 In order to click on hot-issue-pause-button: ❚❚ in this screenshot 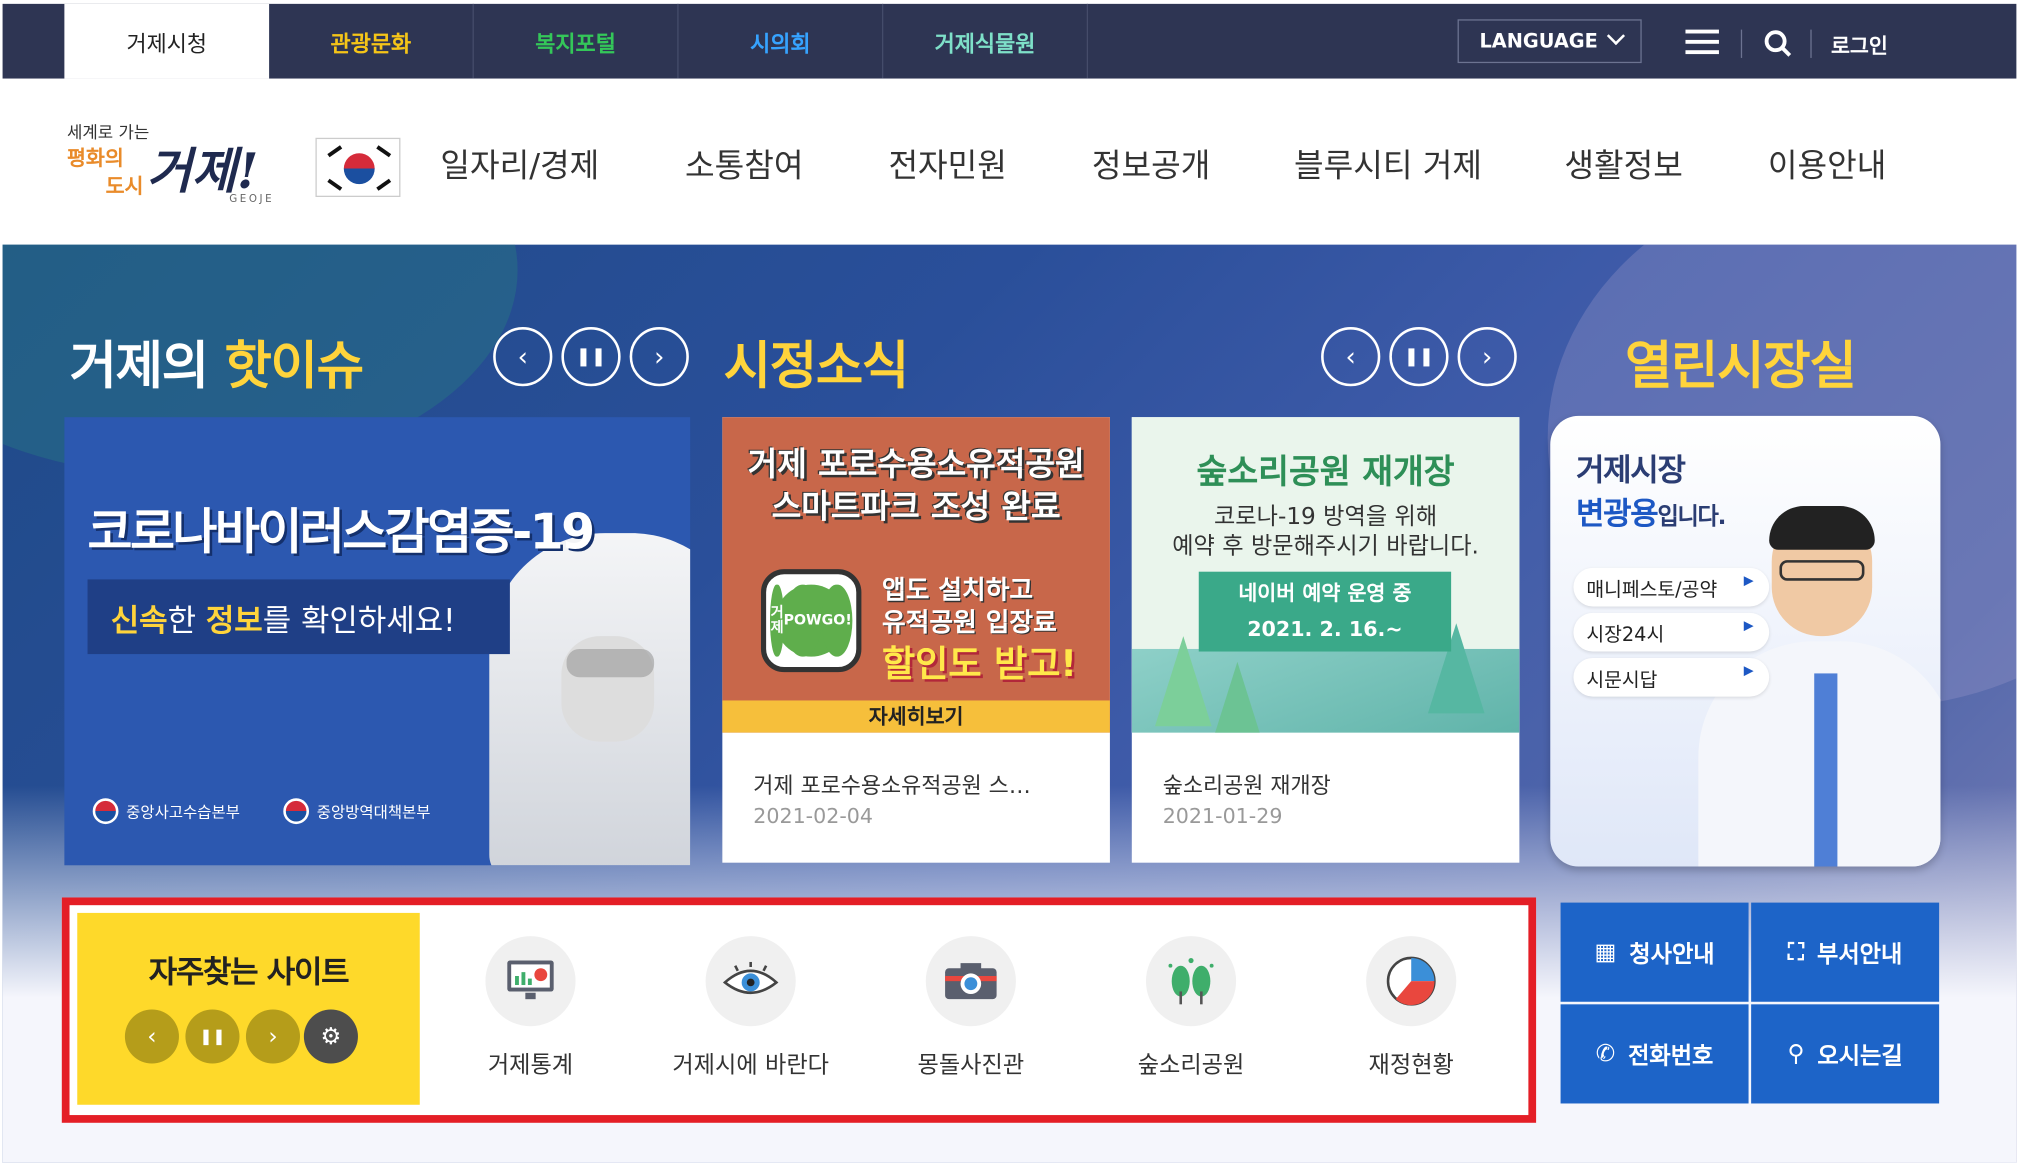, I will do `click(591, 357)`.